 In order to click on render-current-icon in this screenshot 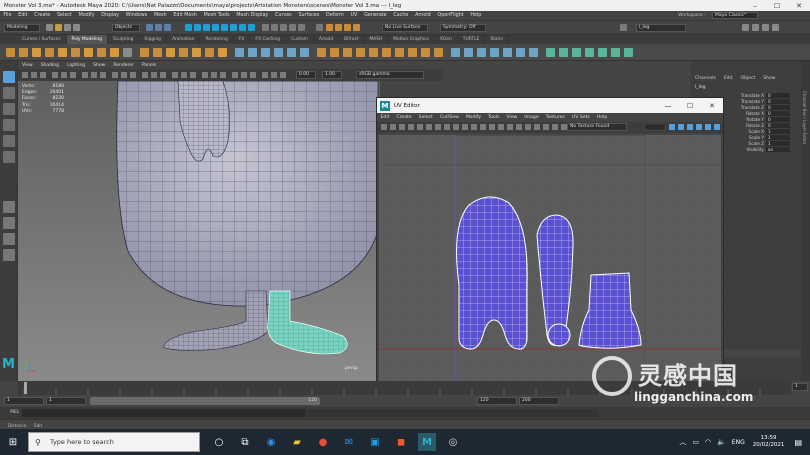, I will do `click(329, 27)`.